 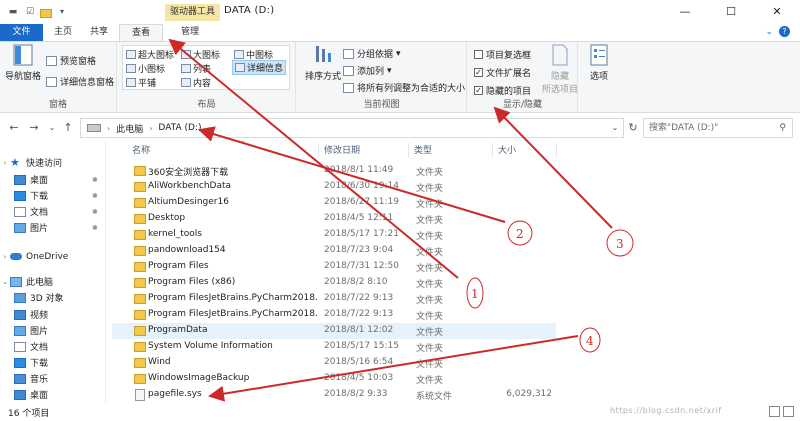 I want to click on file-row: 360安全浏览器下载 2018/8/1 11:49 文件夹, so click(x=334, y=171).